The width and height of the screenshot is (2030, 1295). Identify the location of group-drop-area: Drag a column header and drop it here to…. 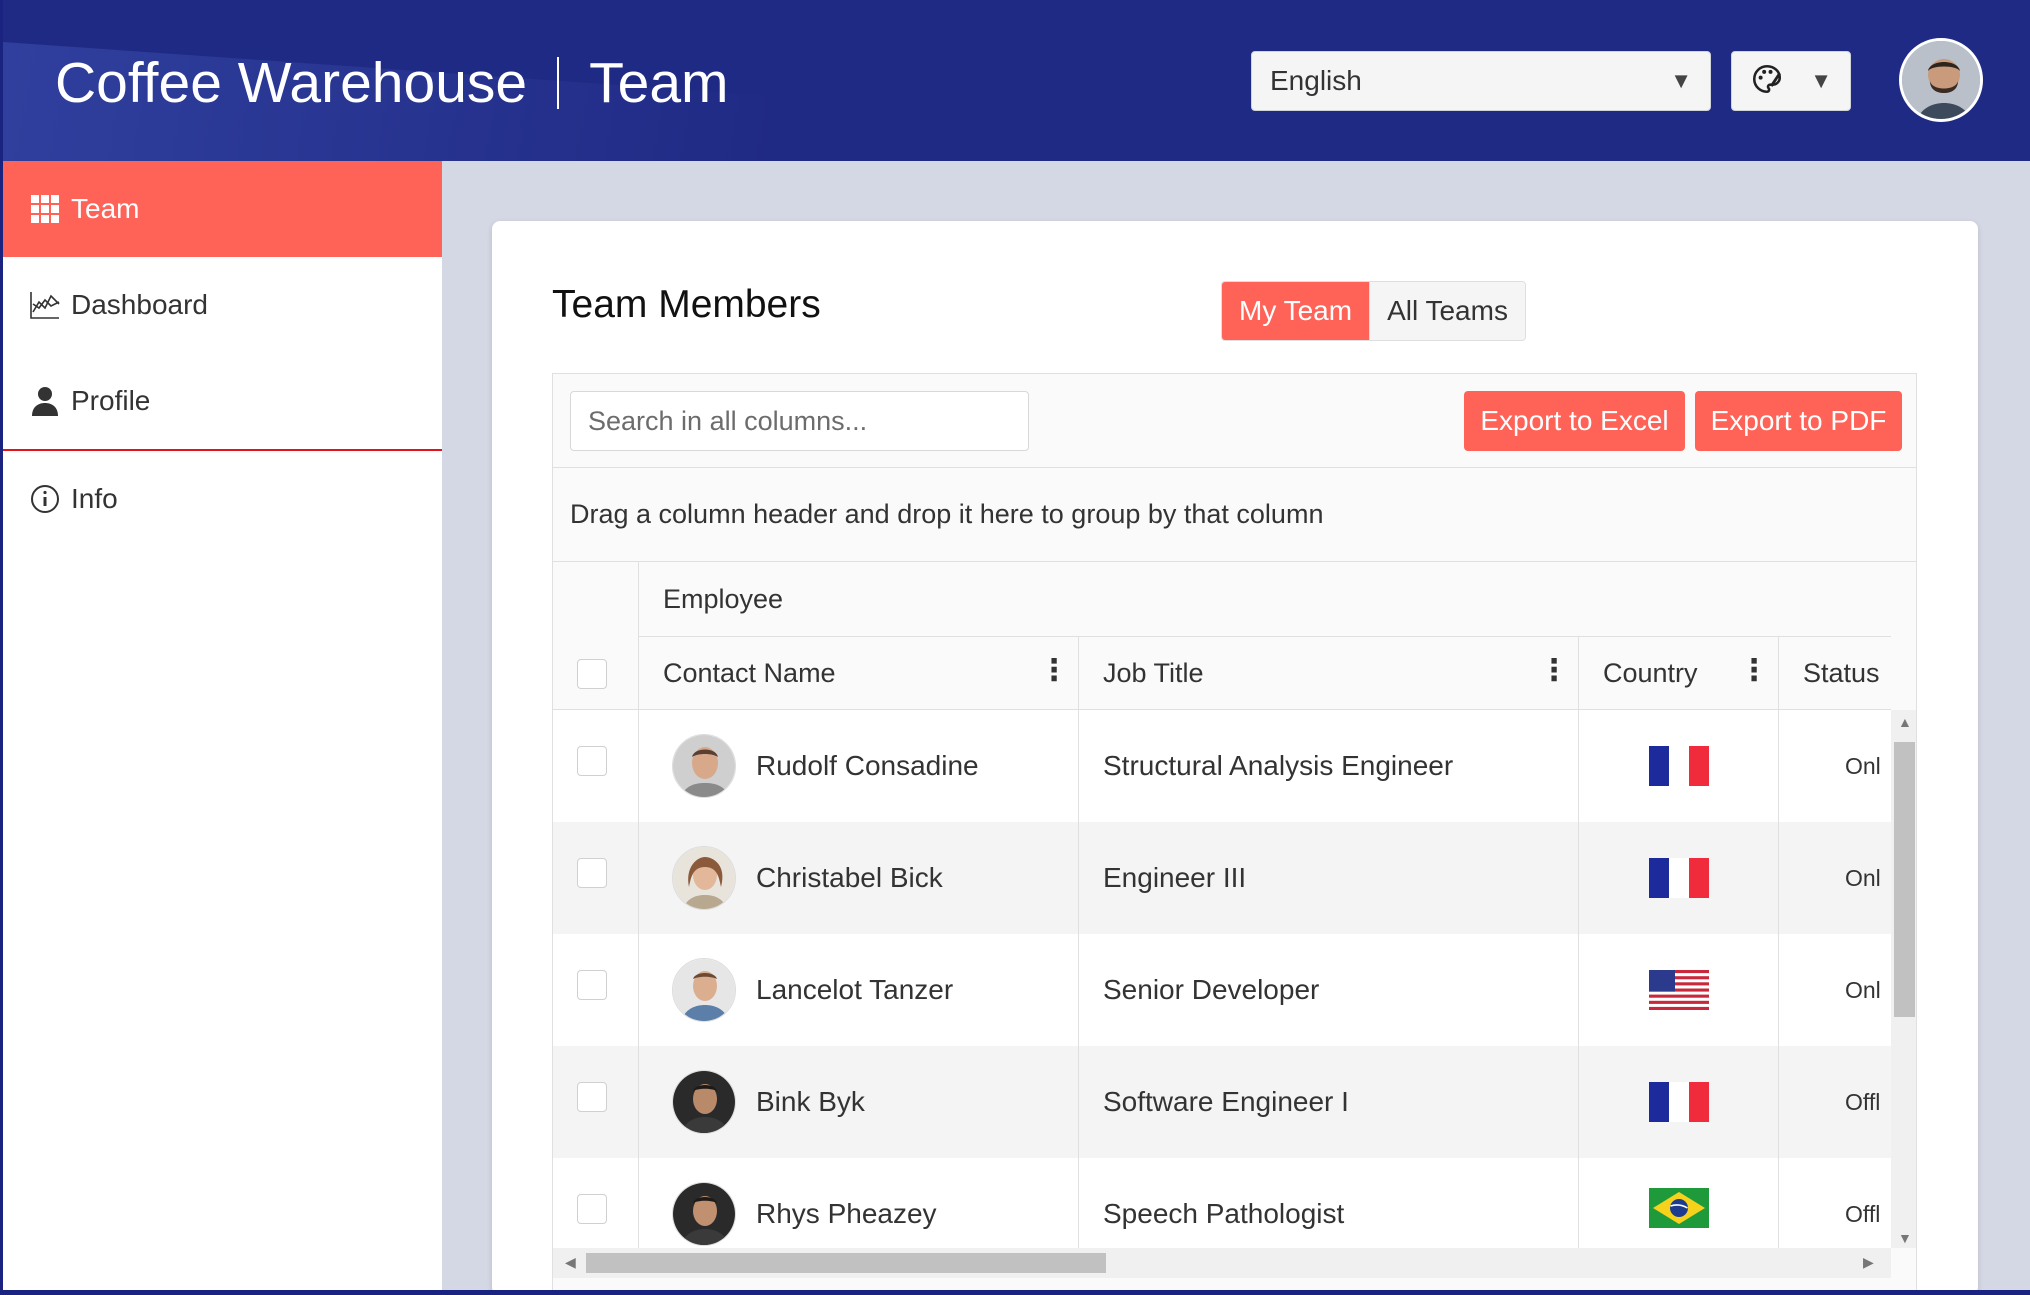
(1234, 515).